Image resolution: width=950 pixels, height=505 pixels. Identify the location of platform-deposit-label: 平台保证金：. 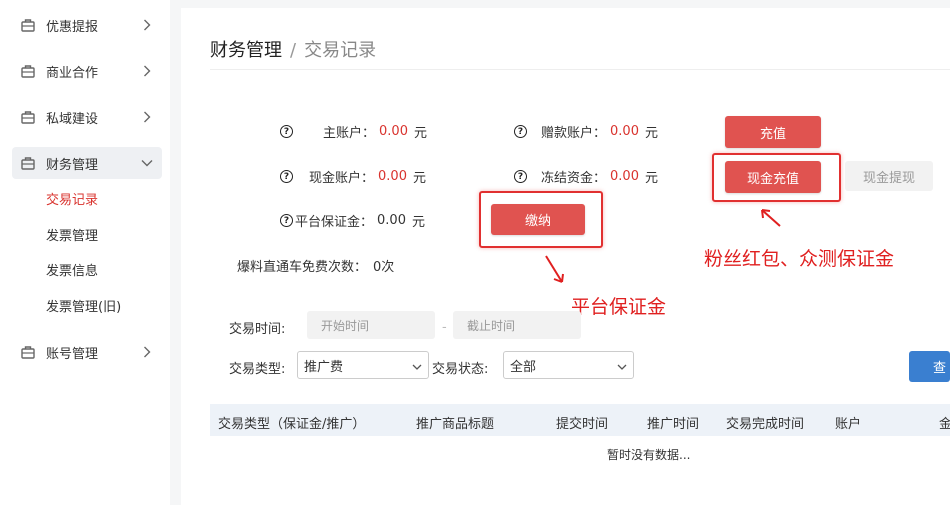
(334, 222).